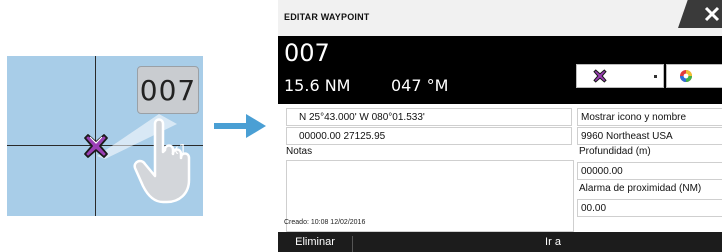  What do you see at coordinates (694, 76) in the screenshot?
I see `waypoint-color-select` at bounding box center [694, 76].